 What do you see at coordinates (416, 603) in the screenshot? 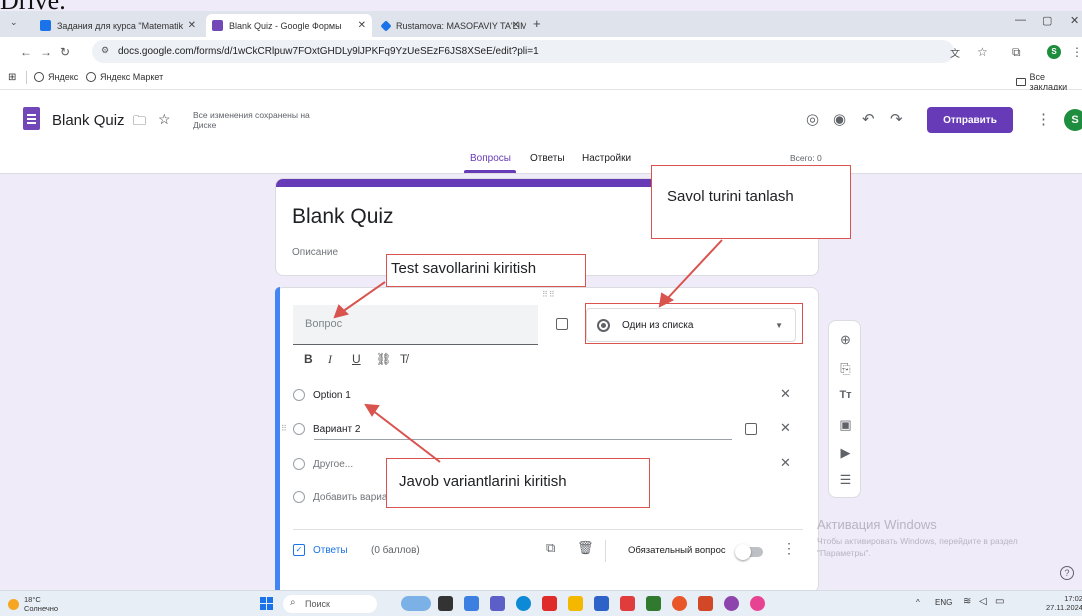
I see `widgets-icon` at bounding box center [416, 603].